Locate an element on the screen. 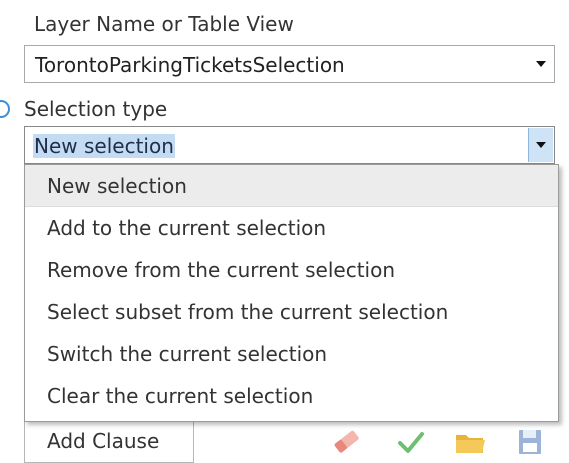 This screenshot has height=463, width=569. selection-type-dropdown: New selection is located at coordinates (289, 145).